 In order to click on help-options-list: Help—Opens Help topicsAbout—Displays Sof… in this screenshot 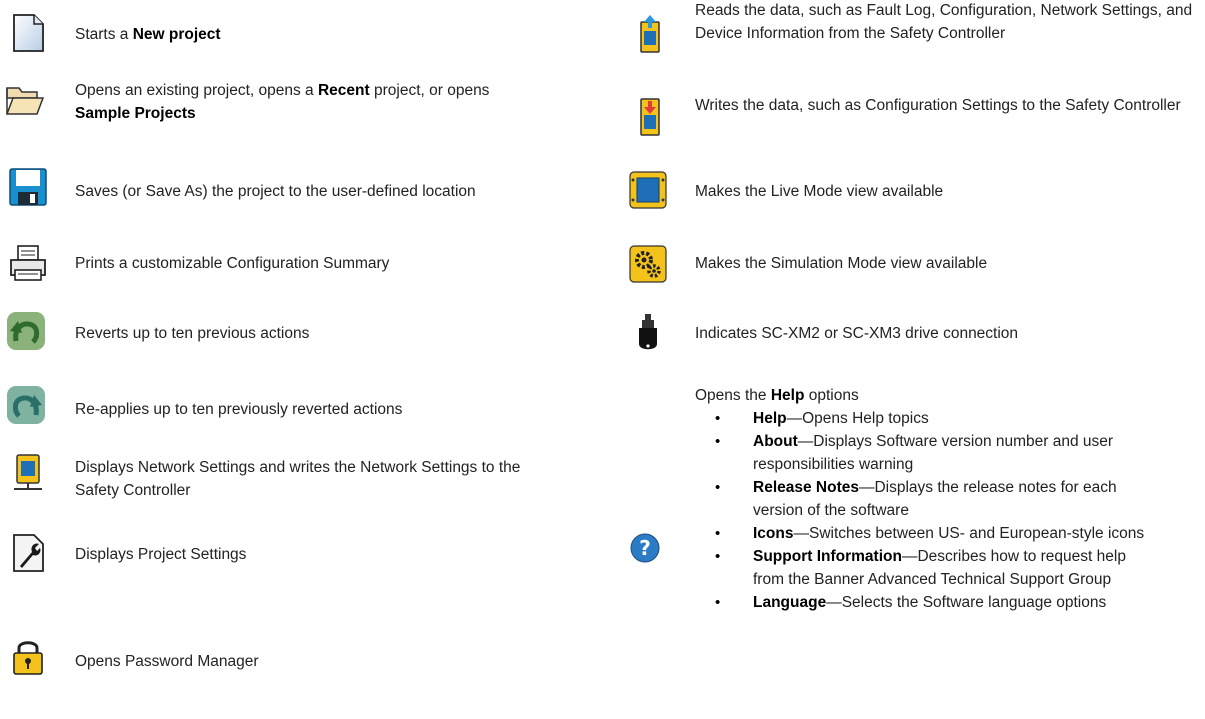, I will do `click(930, 510)`.